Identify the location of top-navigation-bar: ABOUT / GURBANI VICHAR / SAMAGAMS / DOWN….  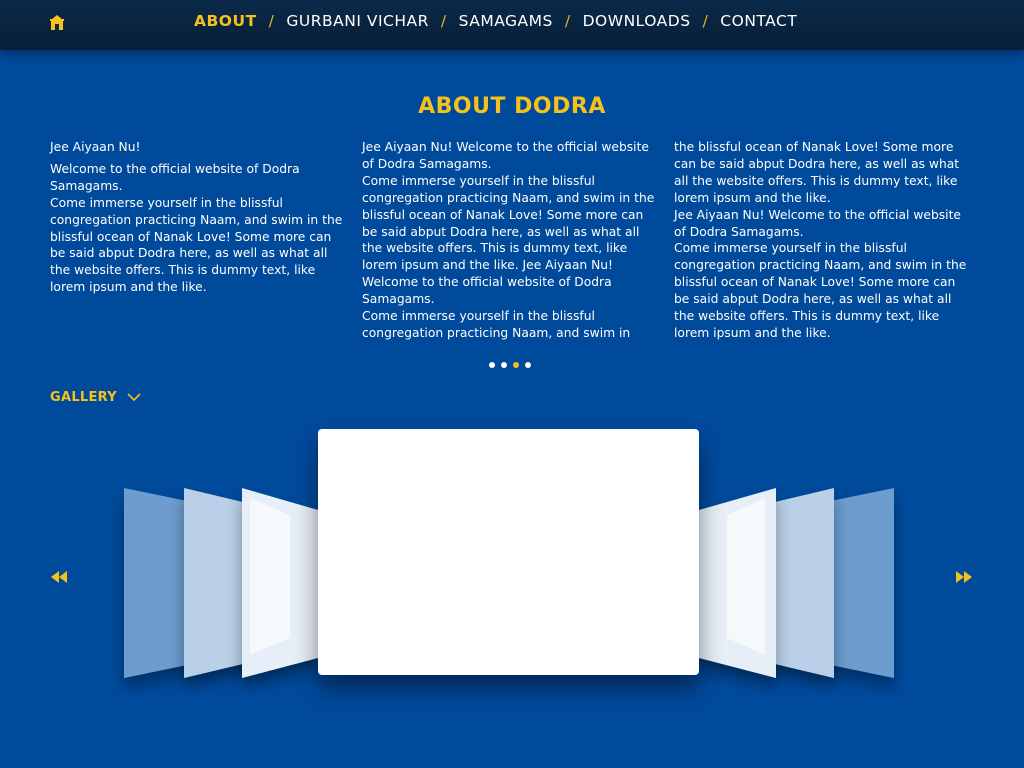
(512, 25).